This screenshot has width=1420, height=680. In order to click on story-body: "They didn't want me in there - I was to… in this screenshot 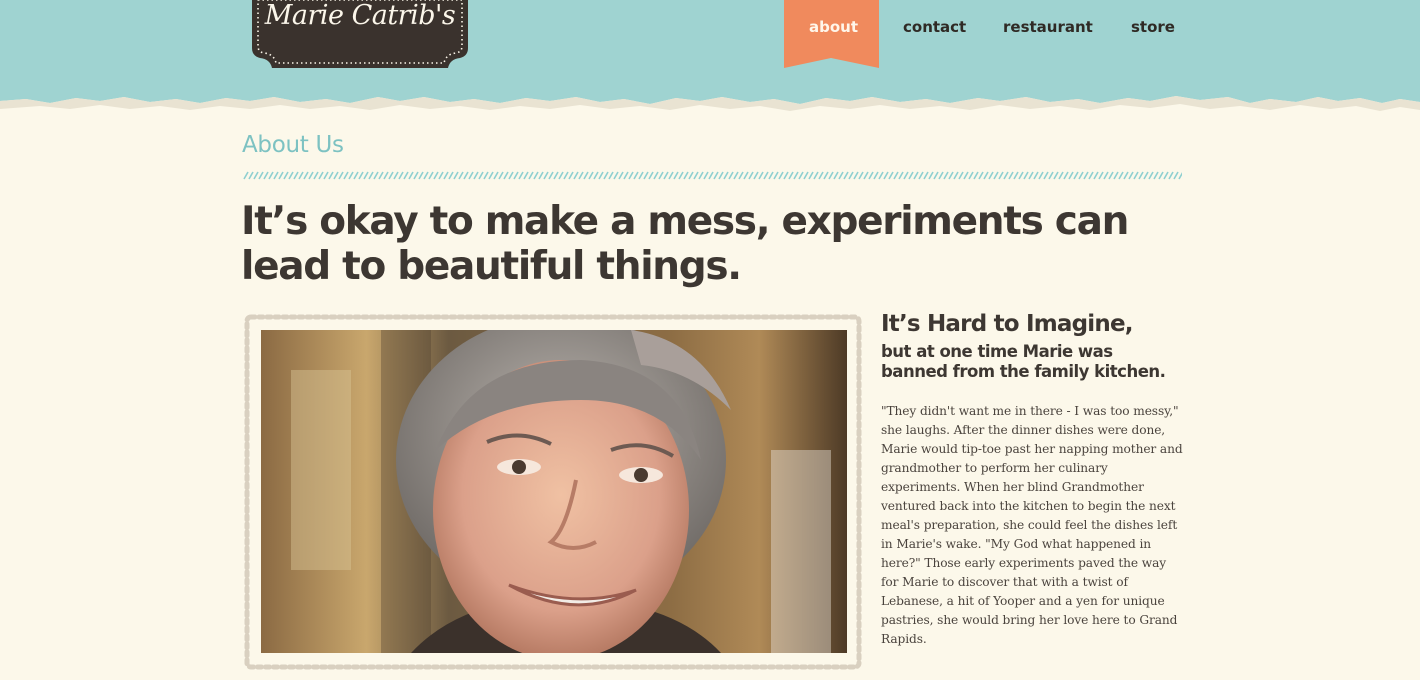, I will do `click(1032, 525)`.